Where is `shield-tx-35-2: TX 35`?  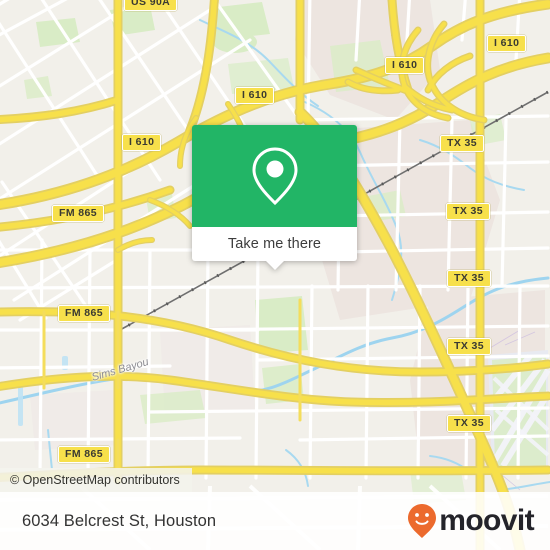 shield-tx-35-2: TX 35 is located at coordinates (468, 211).